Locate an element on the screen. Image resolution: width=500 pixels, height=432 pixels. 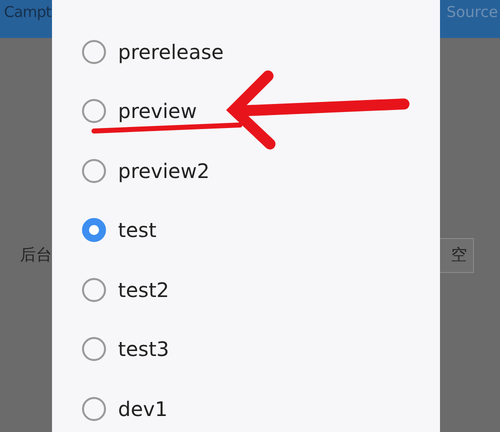
row-label: 后台 is located at coordinates (36, 255).